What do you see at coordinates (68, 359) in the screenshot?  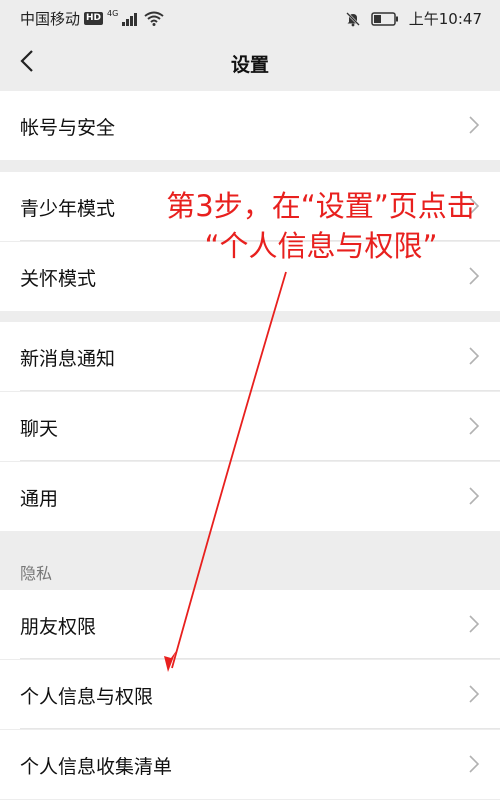 I see `row-label: 新消息通知` at bounding box center [68, 359].